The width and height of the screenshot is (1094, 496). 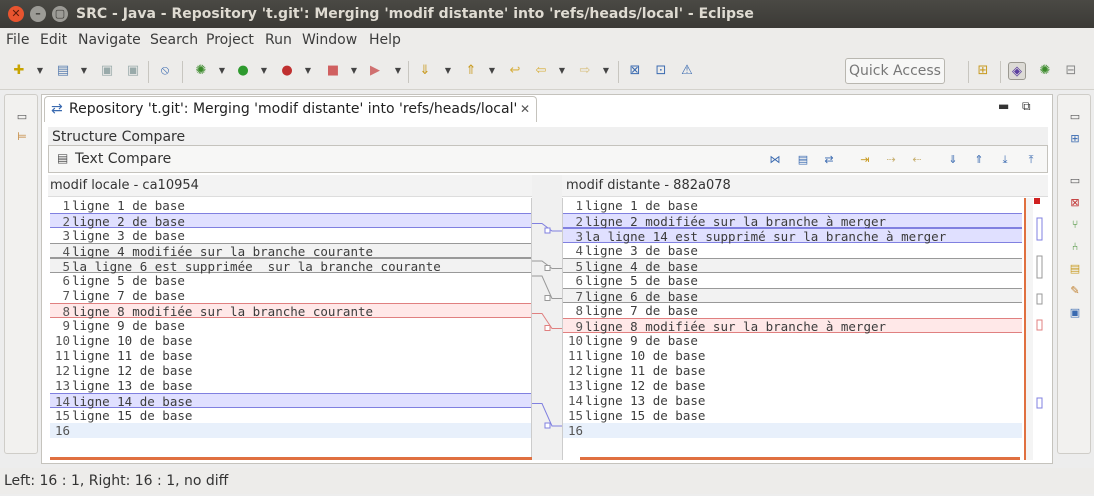 I want to click on minimize-editor-icon: ▬, so click(x=1003, y=106).